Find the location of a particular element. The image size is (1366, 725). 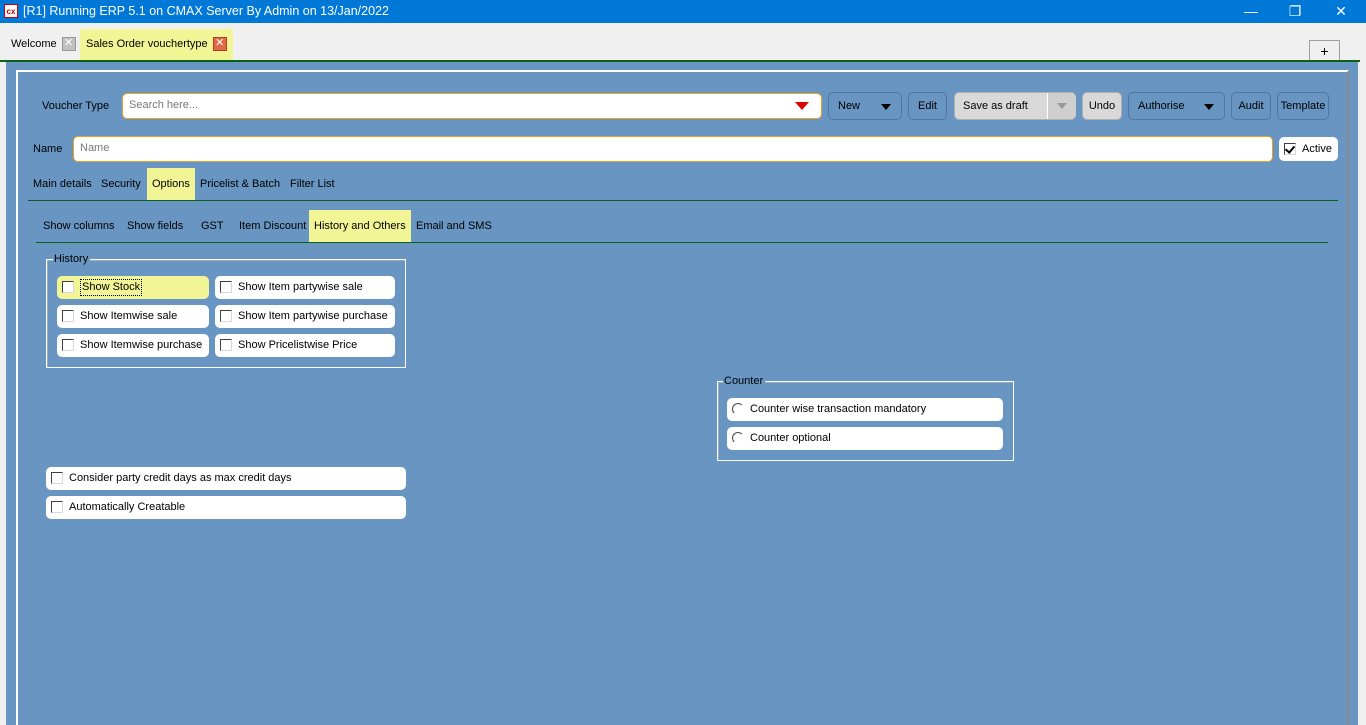

name-placeholder: Name is located at coordinates (95, 148).